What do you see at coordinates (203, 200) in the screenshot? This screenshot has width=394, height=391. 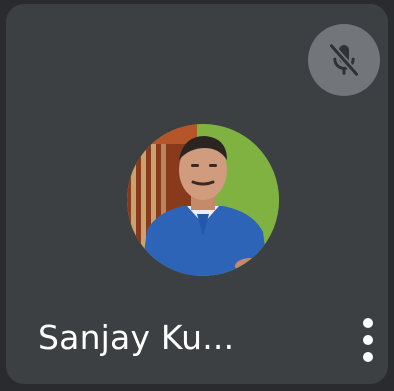 I see `participant-avatar` at bounding box center [203, 200].